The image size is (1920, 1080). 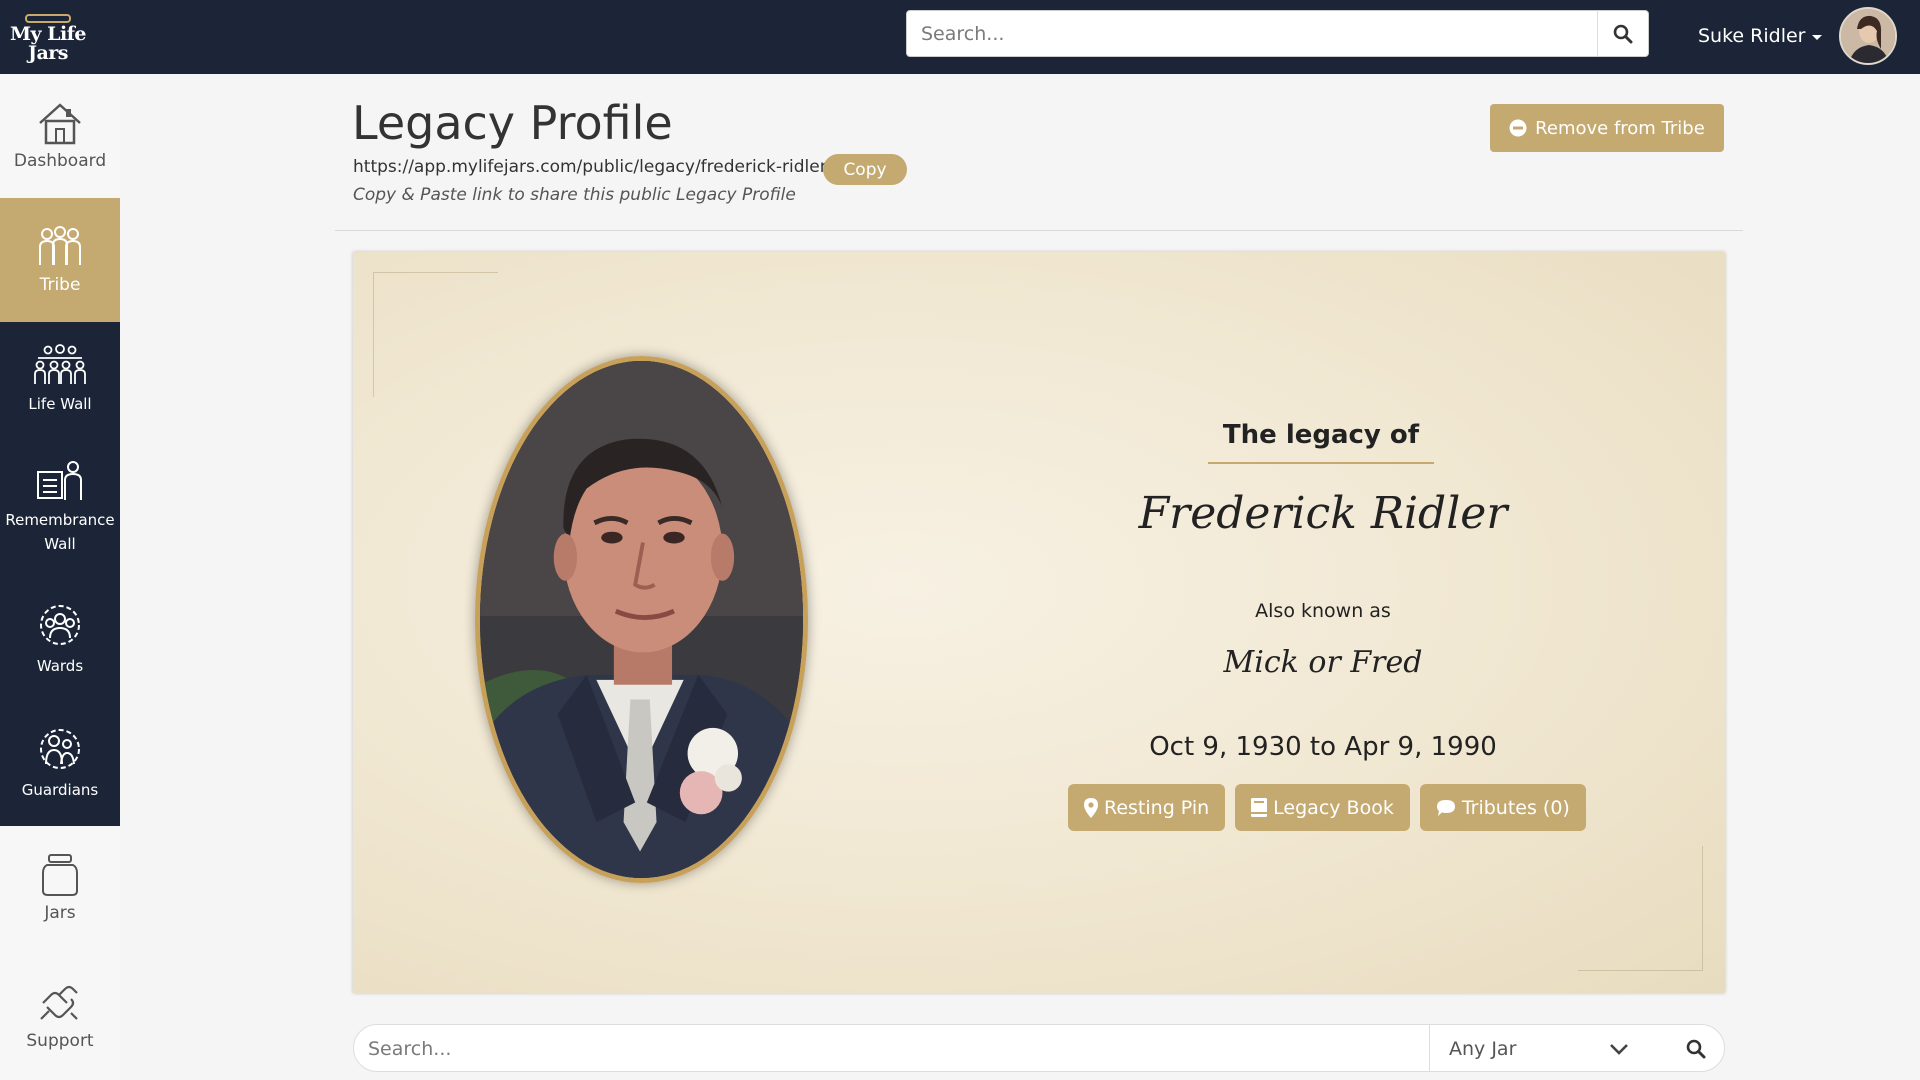 I want to click on resting-pin-label: Resting Pin, so click(x=1157, y=807).